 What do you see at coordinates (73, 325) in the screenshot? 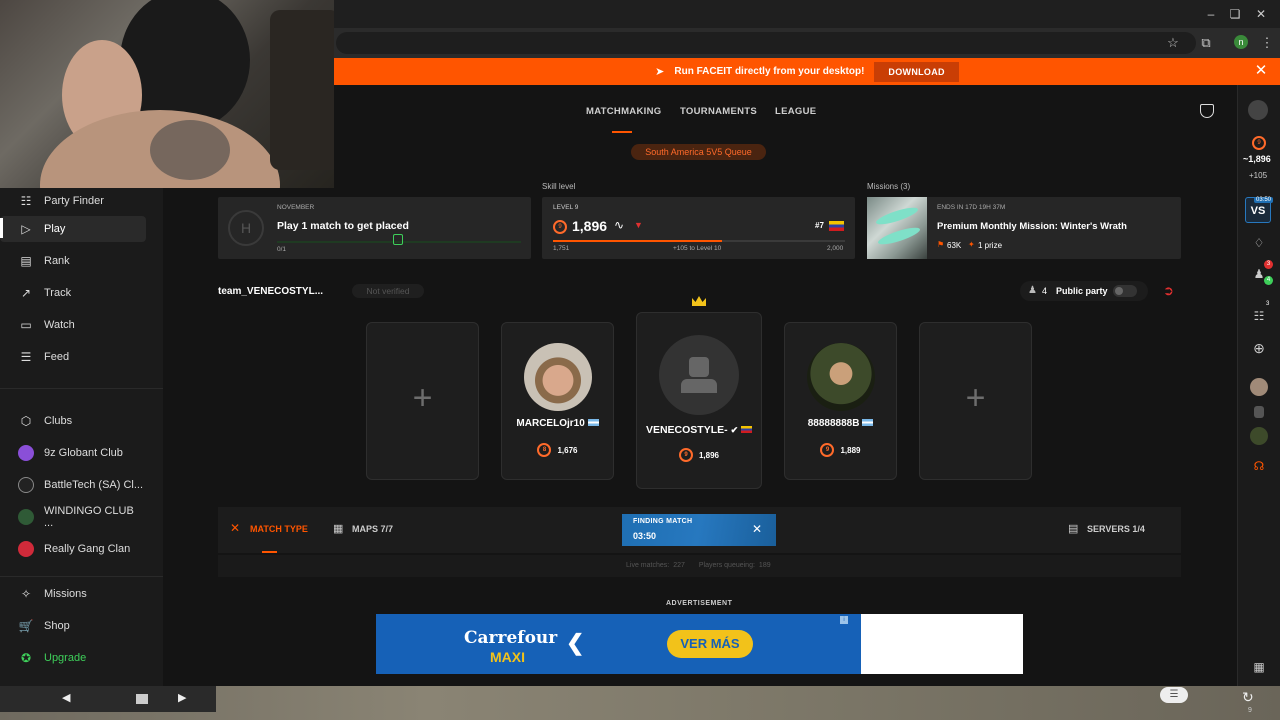
I see `sidebar-item-watch: ▭ Watch` at bounding box center [73, 325].